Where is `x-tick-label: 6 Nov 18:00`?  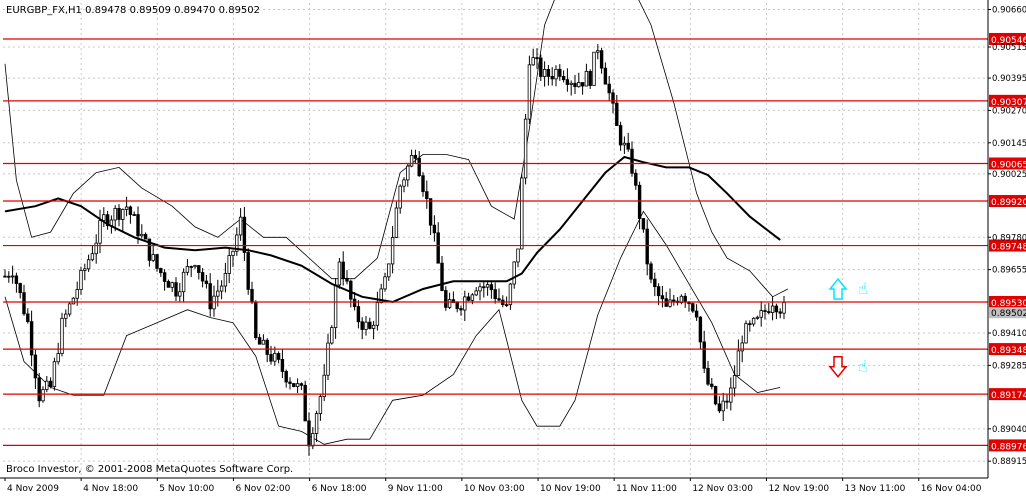
x-tick-label: 6 Nov 18:00 is located at coordinates (339, 489).